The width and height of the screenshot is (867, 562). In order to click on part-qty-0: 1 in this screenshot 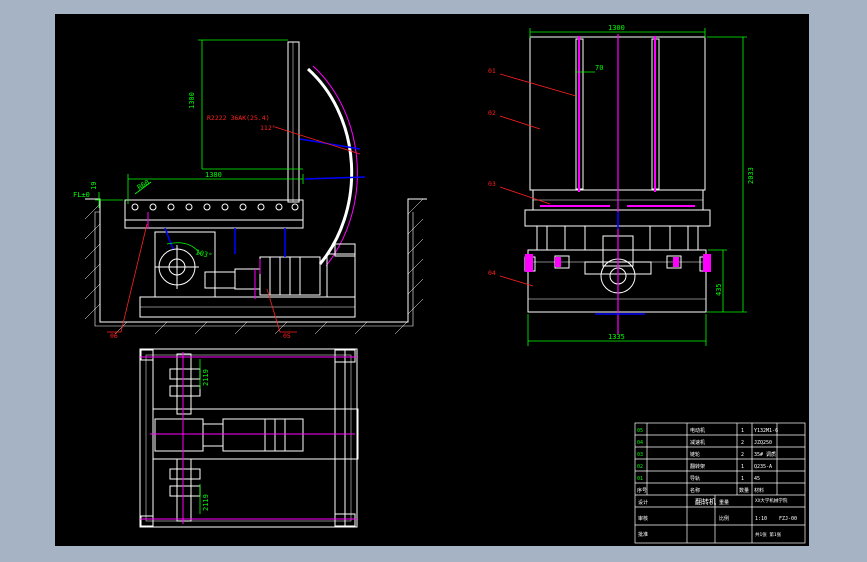, I will do `click(742, 431)`.